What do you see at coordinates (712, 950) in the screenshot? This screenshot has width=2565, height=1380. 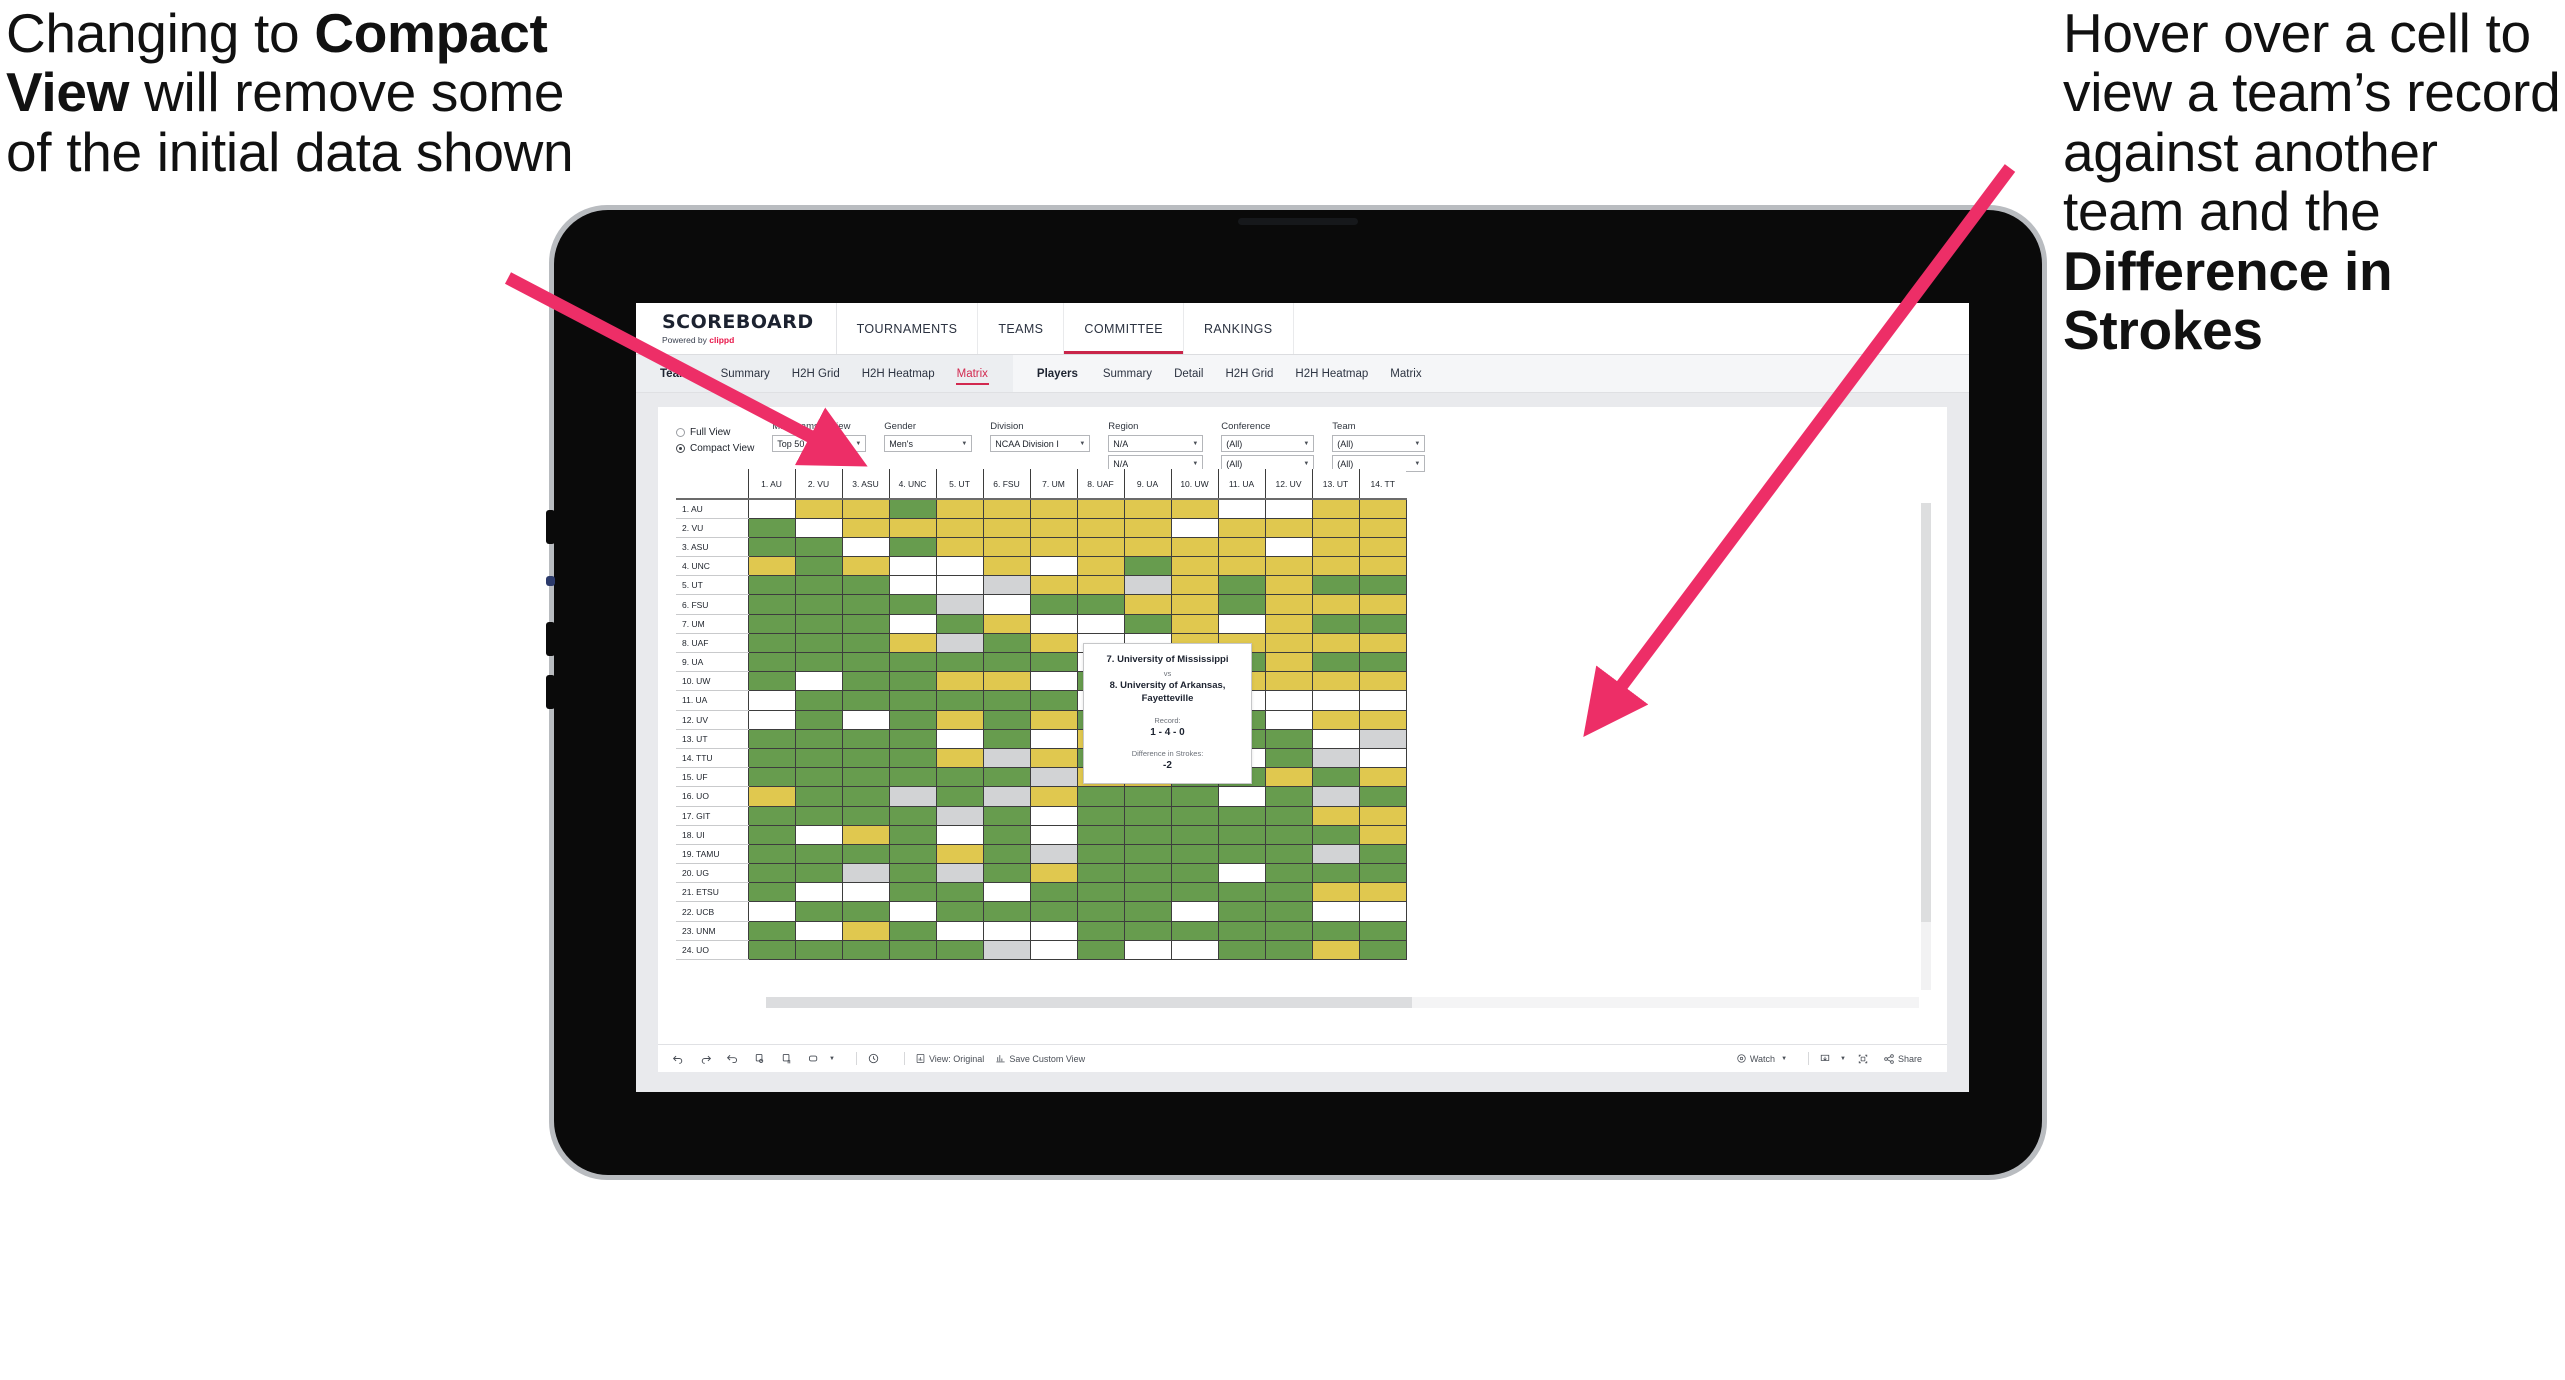 I see `matrix-row-header: 24. UO` at bounding box center [712, 950].